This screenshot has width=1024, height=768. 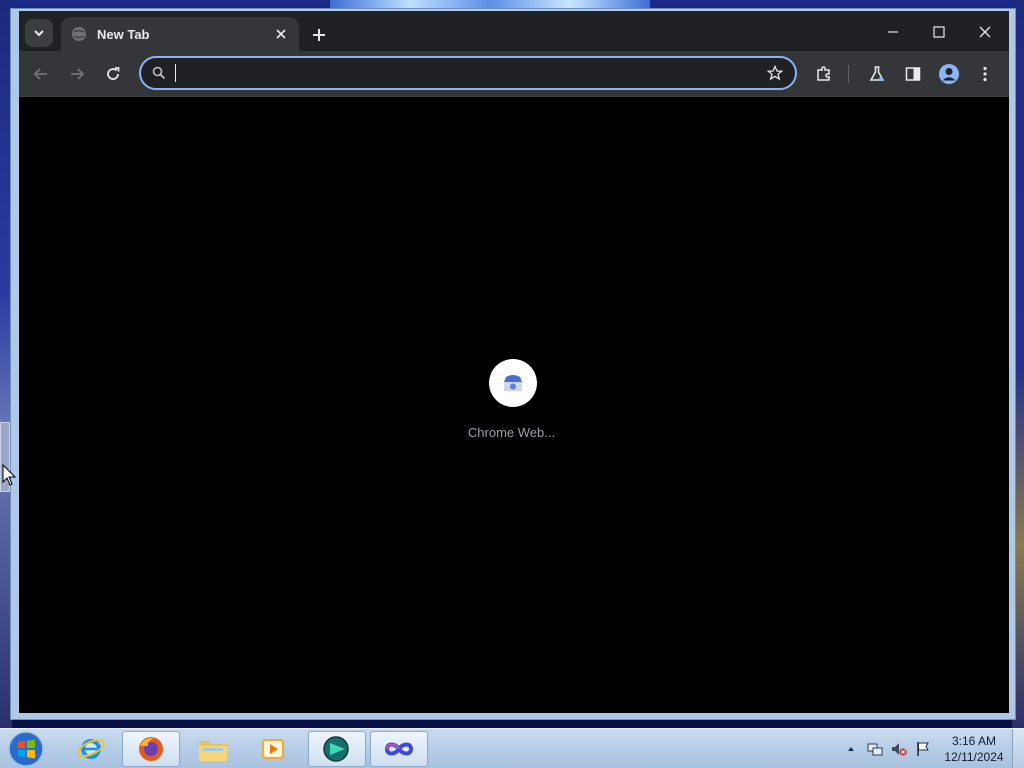 I want to click on avatar-icon, so click(x=949, y=74).